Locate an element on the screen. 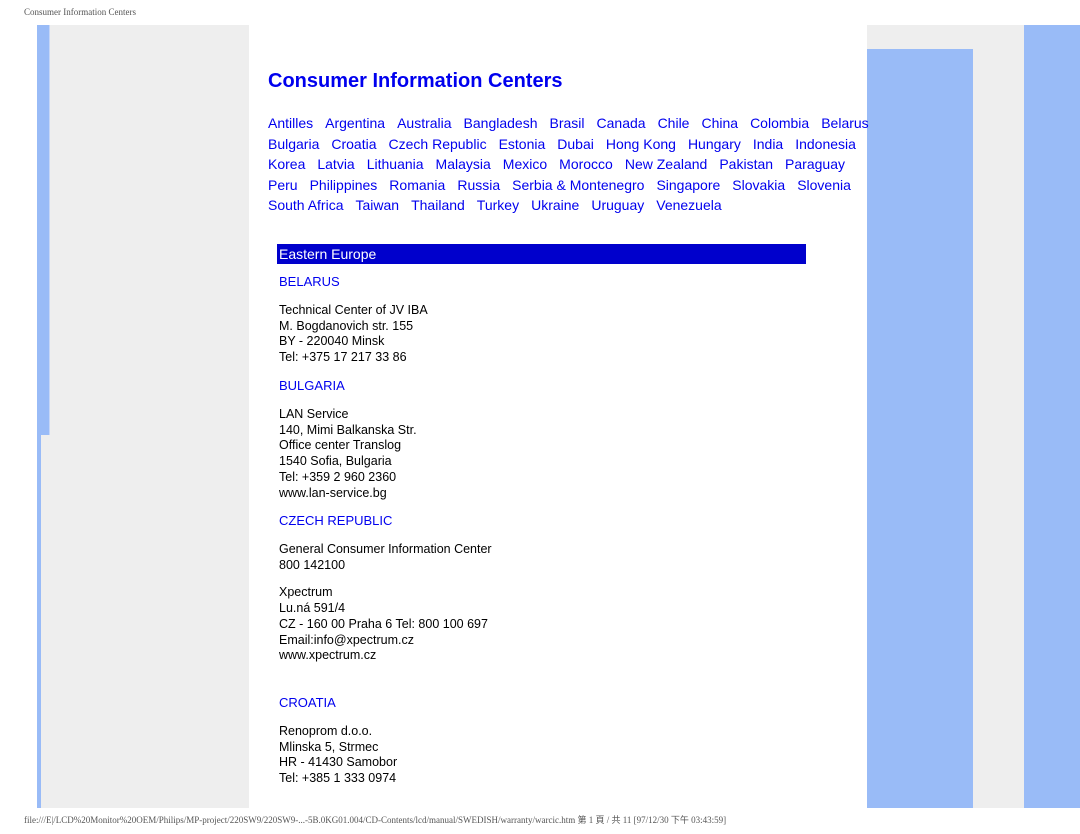 The image size is (1080, 834). left-frame-accent-thin is located at coordinates (39, 621).